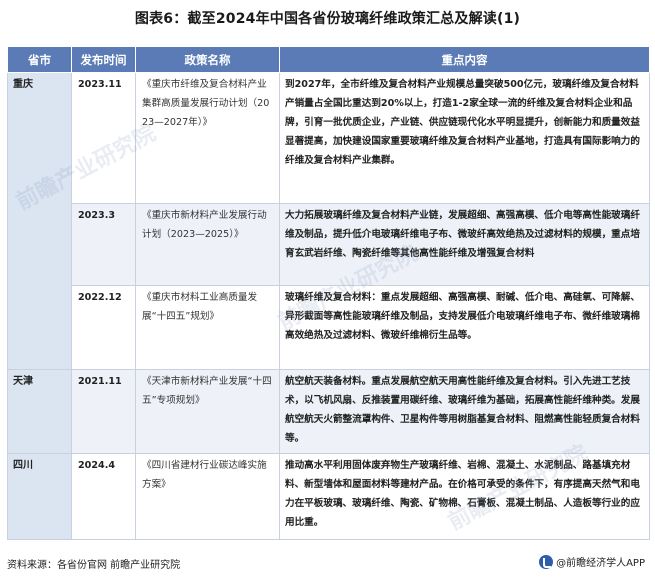  Describe the element at coordinates (546, 561) in the screenshot. I see `qianzhan-logo-icon` at that location.